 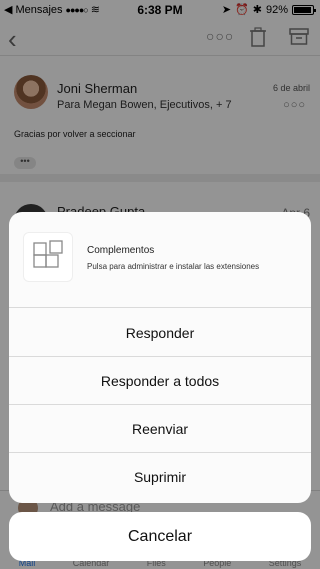 I want to click on reply-button: Responder, so click(x=160, y=333).